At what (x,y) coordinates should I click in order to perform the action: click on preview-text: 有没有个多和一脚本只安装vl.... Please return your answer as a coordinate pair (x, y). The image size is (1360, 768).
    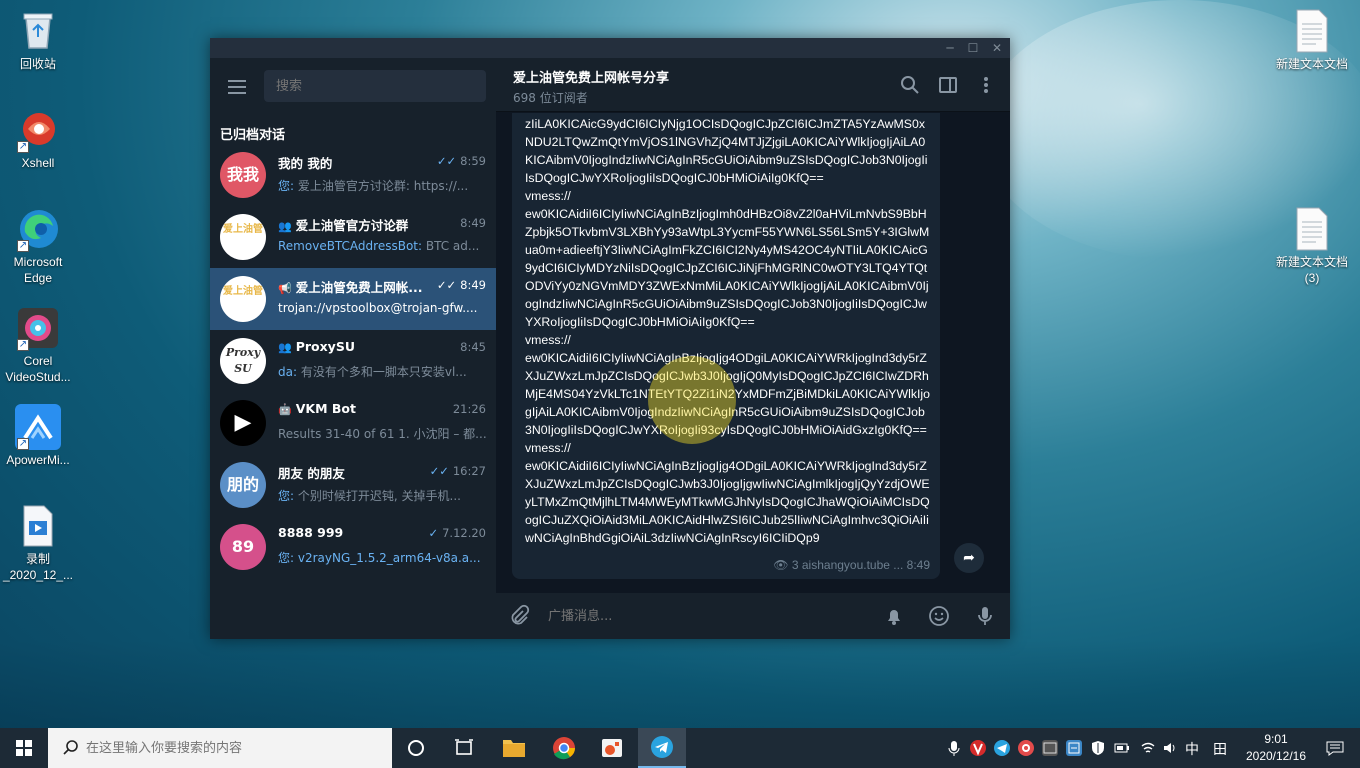
    Looking at the image, I should click on (383, 372).